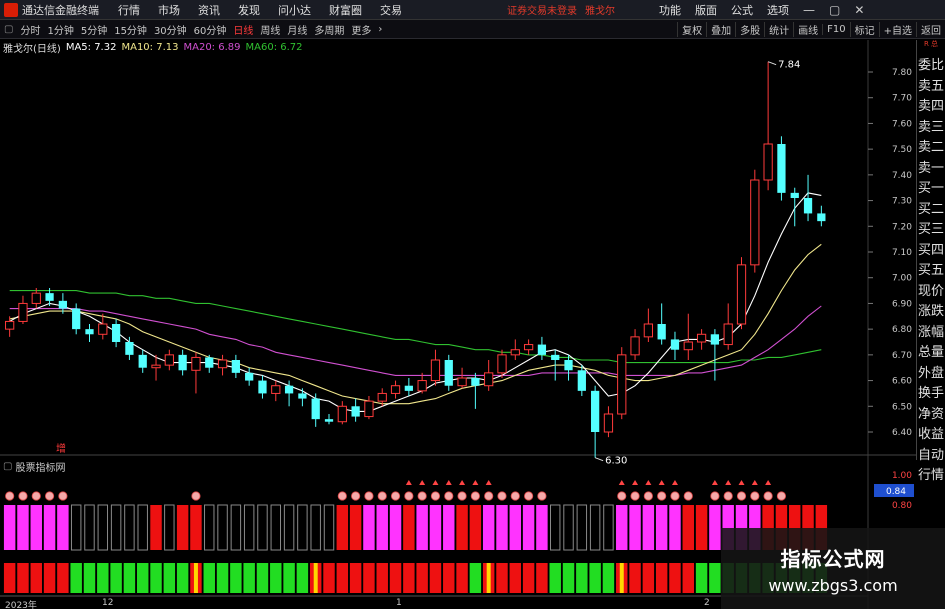 The height and width of the screenshot is (609, 945). What do you see at coordinates (931, 394) in the screenshot?
I see `side-panel-item: 换手` at bounding box center [931, 394].